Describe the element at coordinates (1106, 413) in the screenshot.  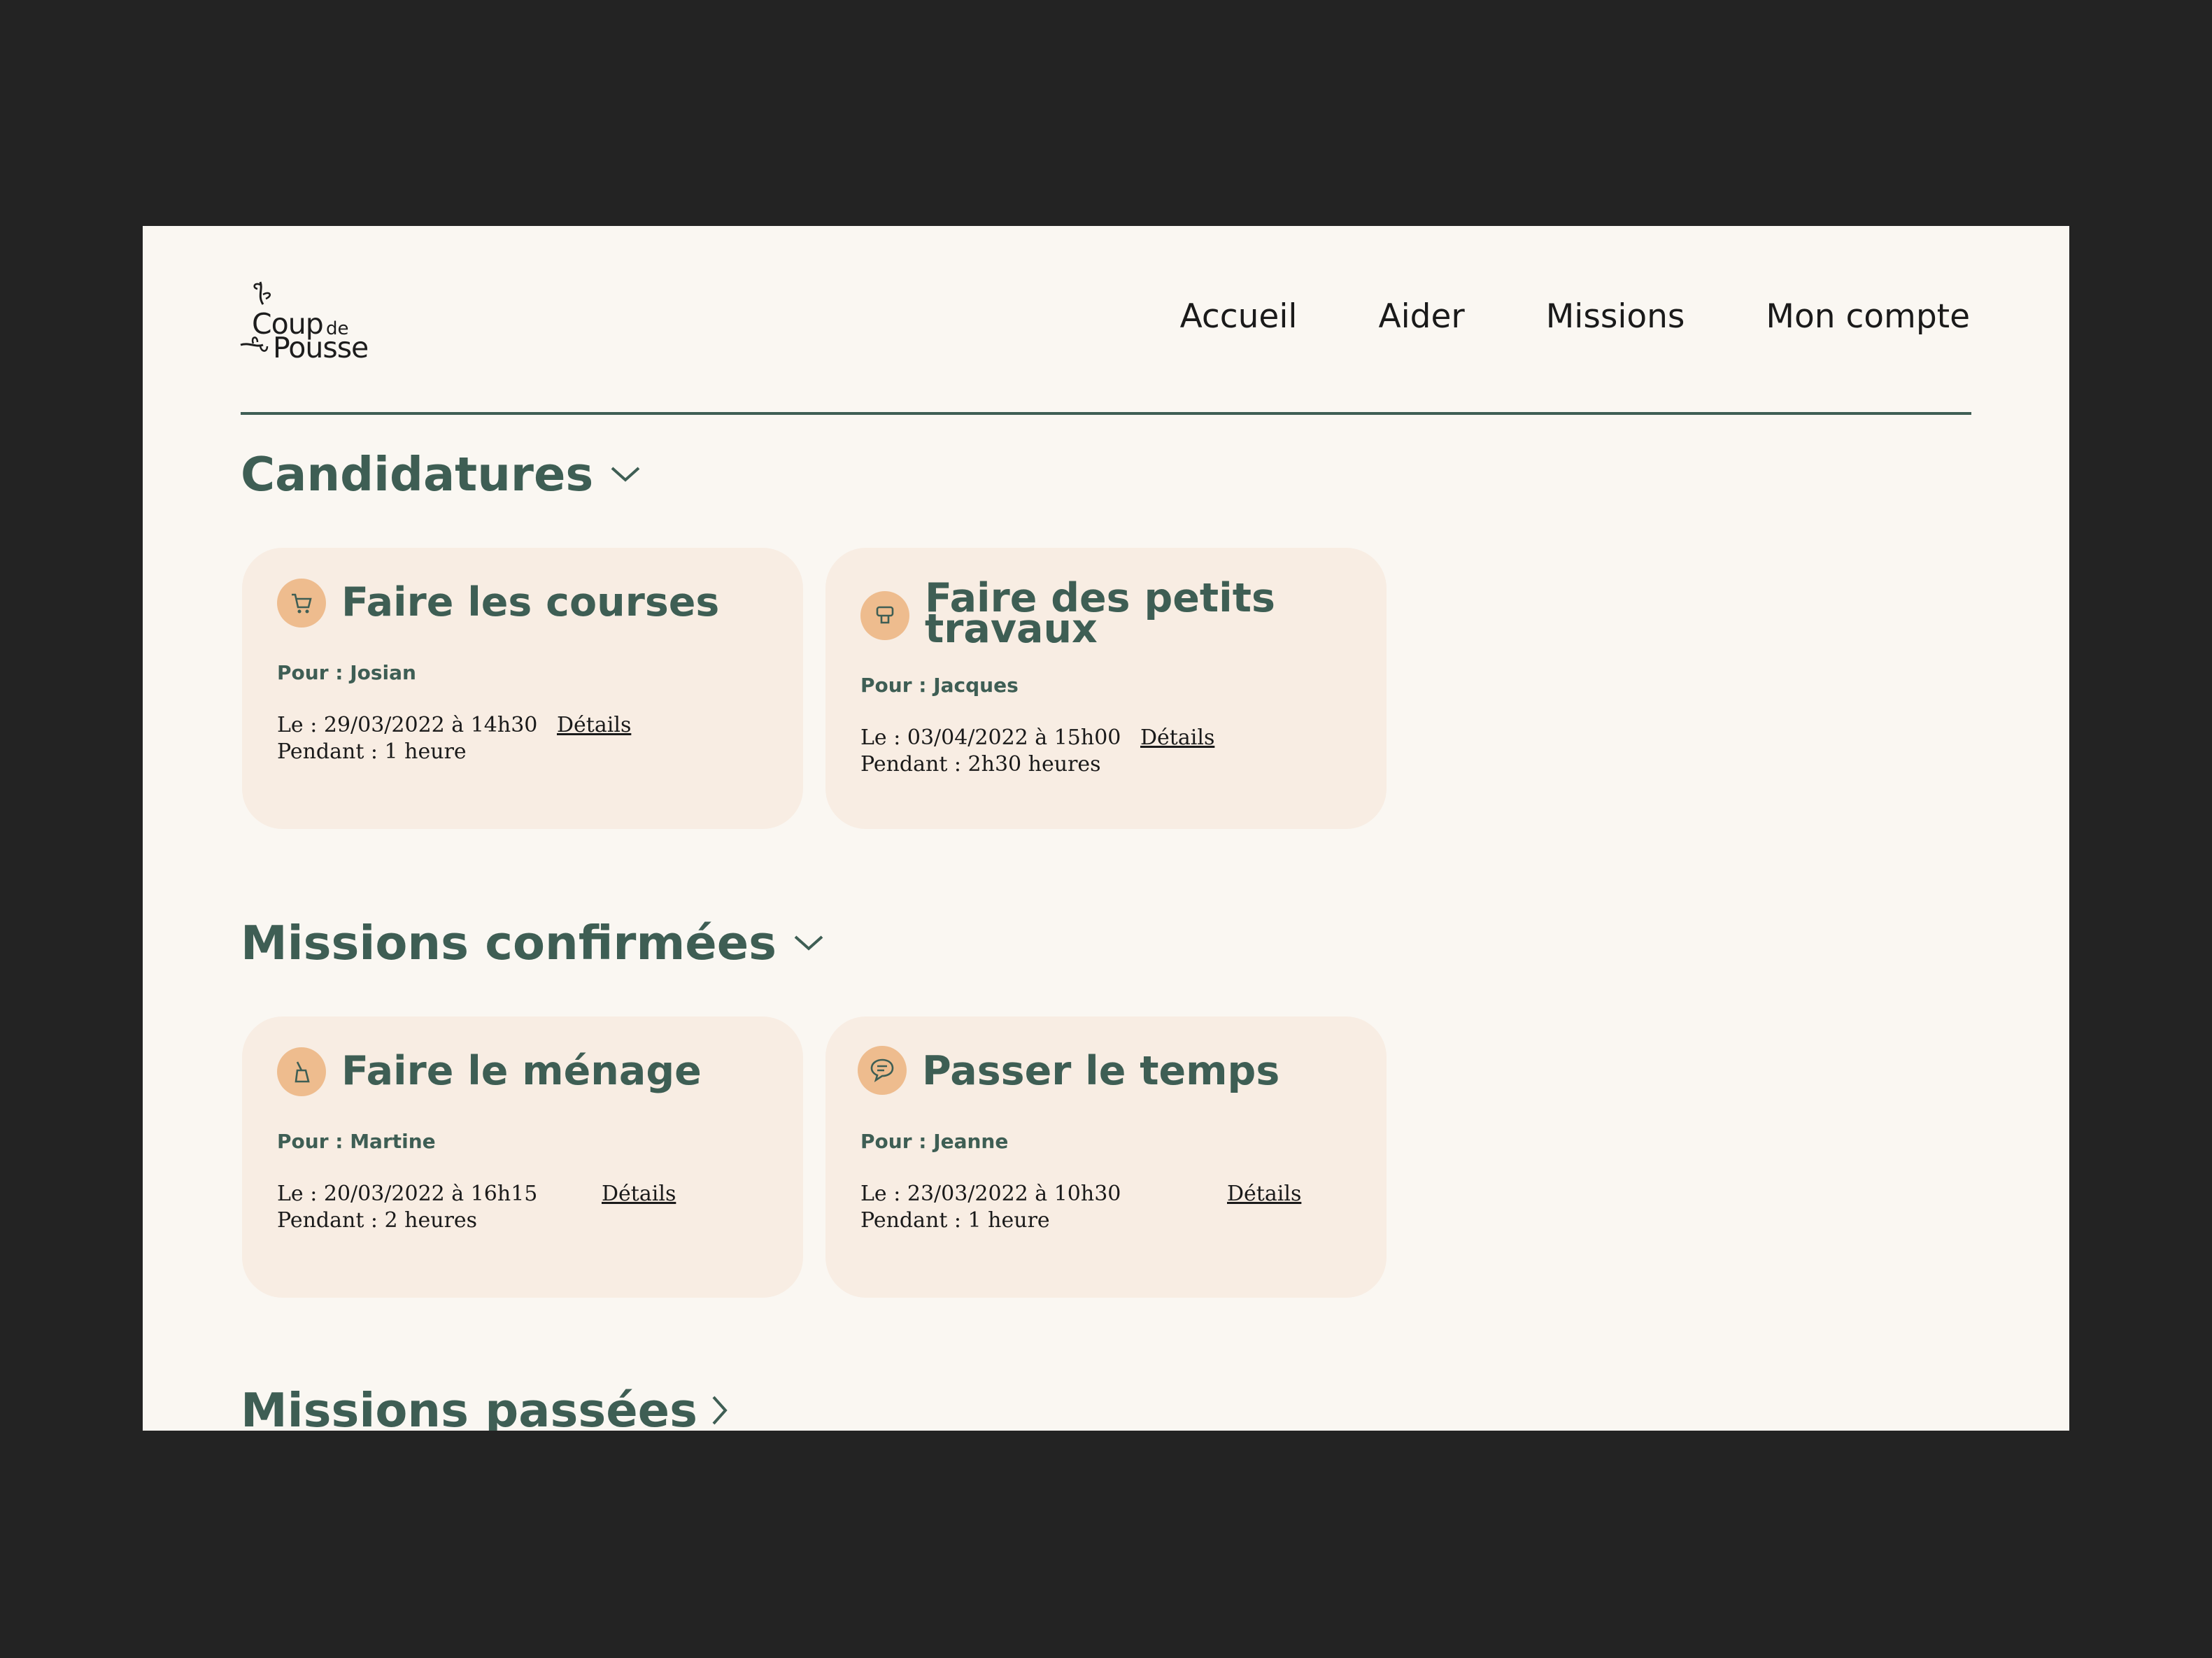
I see `header-divider` at that location.